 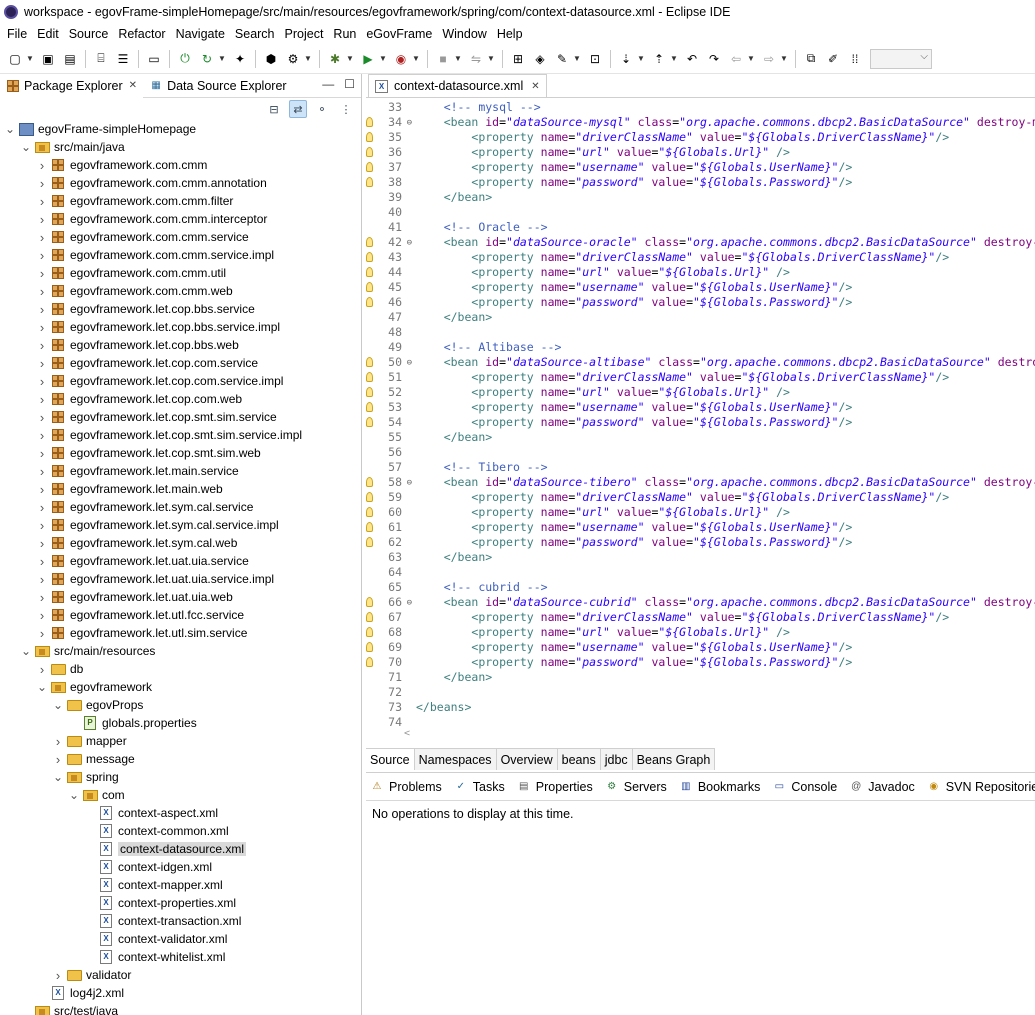 I want to click on link-with-editor-icon: ⇄, so click(x=298, y=109).